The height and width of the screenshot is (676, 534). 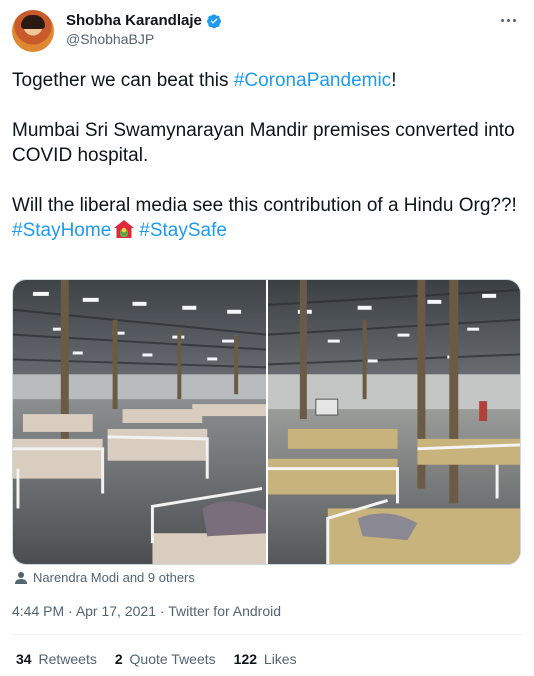 I want to click on hashtag-coronapandemic: #CoronaPandemic, so click(x=312, y=80).